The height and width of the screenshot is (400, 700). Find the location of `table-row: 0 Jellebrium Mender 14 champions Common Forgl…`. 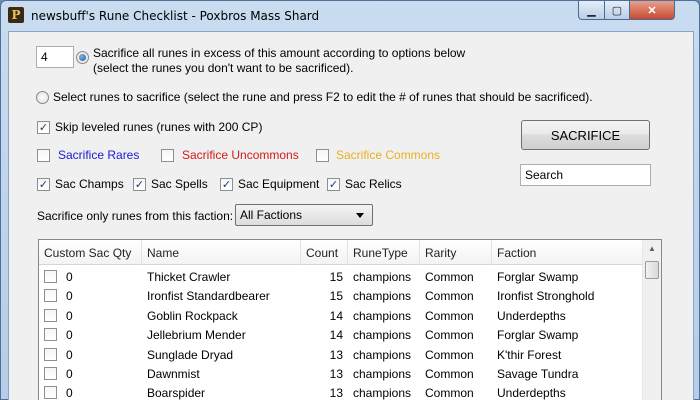

table-row: 0 Jellebrium Mender 14 champions Common Forgl… is located at coordinates (340, 334).